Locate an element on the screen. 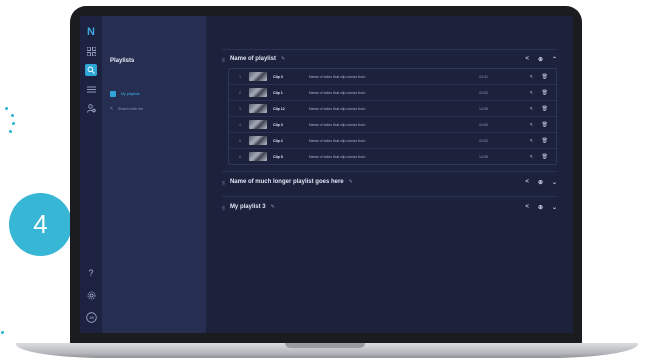  svg-text: JW is located at coordinates (91, 318).